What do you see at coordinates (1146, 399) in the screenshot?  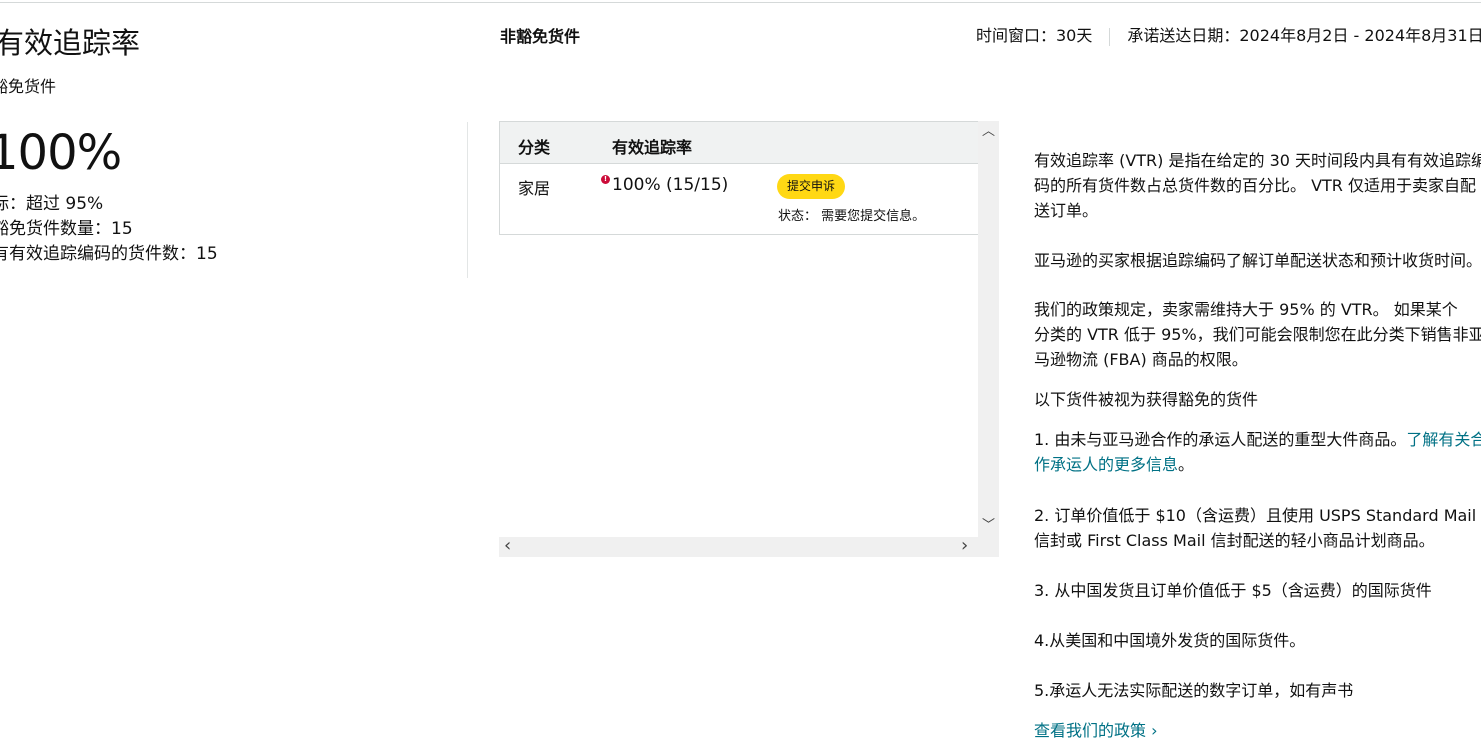 I see `exempt-heading: 以下货件被视为获得豁免的货件` at bounding box center [1146, 399].